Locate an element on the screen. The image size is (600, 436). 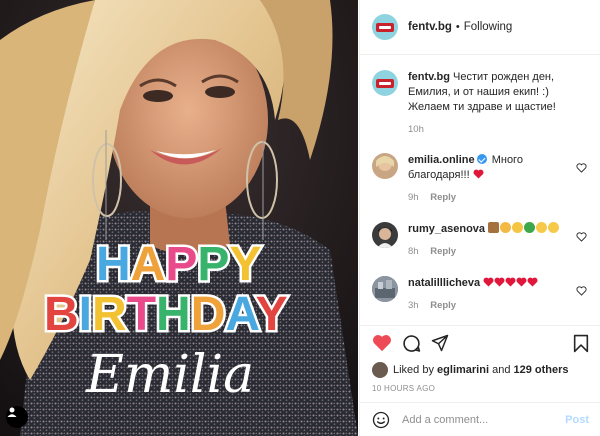
smile-emoji-icon is located at coordinates (542, 227).